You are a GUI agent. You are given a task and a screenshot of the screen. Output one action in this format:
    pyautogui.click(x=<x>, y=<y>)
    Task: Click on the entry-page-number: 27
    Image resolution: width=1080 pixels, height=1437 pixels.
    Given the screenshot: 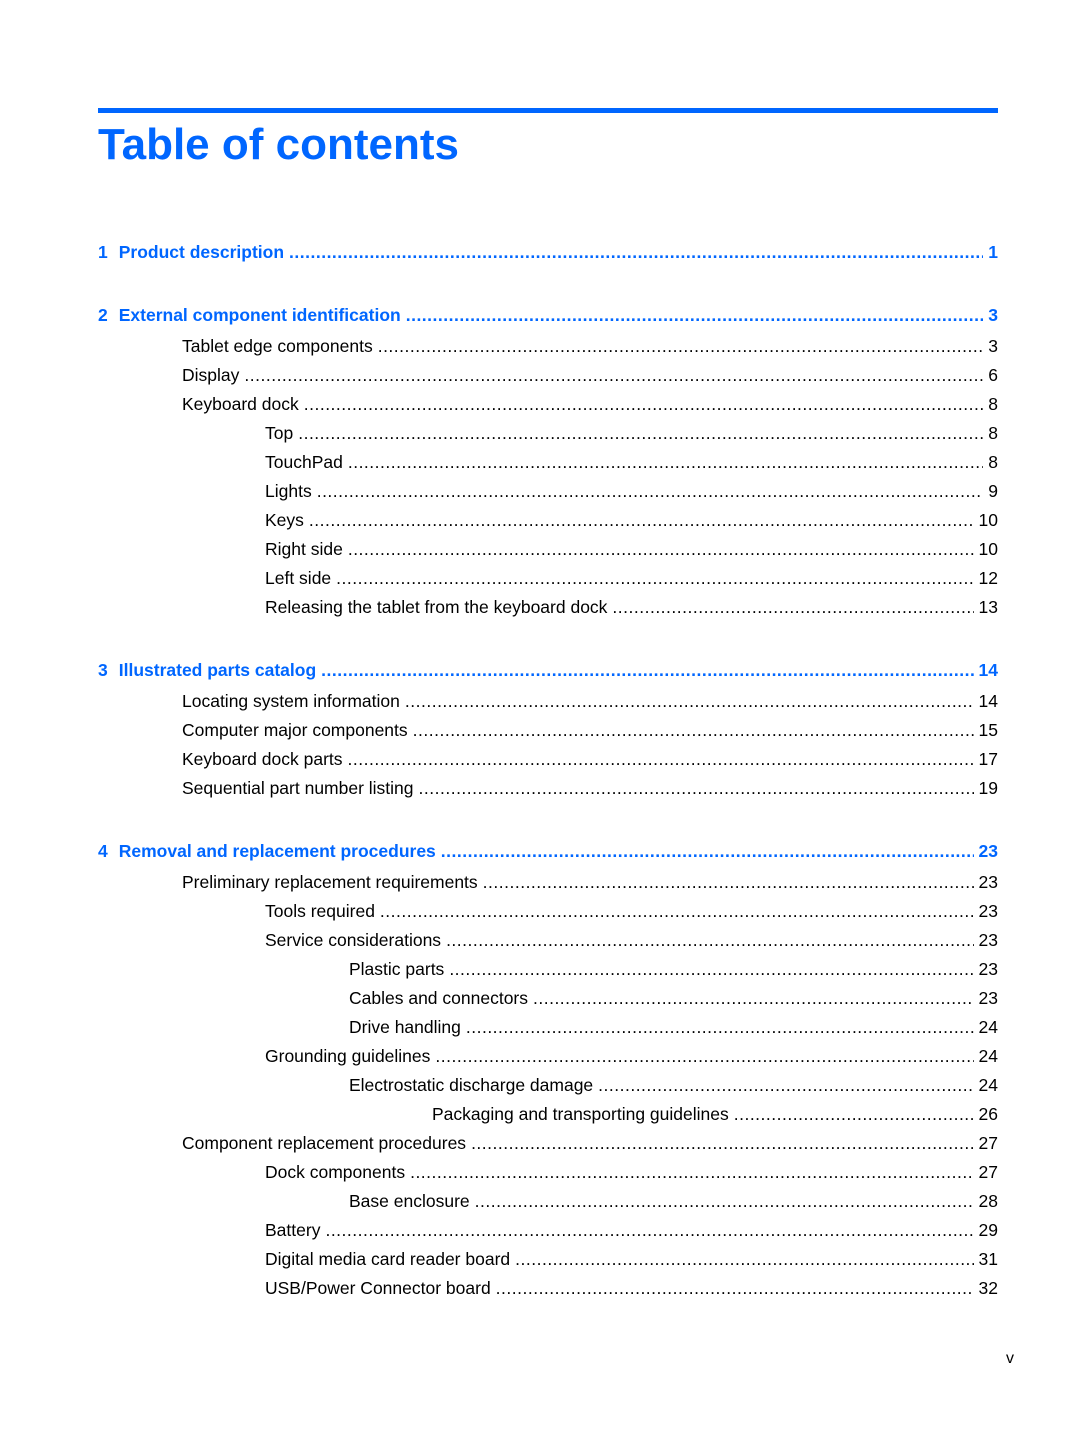 What is the action you would take?
    pyautogui.click(x=988, y=1143)
    